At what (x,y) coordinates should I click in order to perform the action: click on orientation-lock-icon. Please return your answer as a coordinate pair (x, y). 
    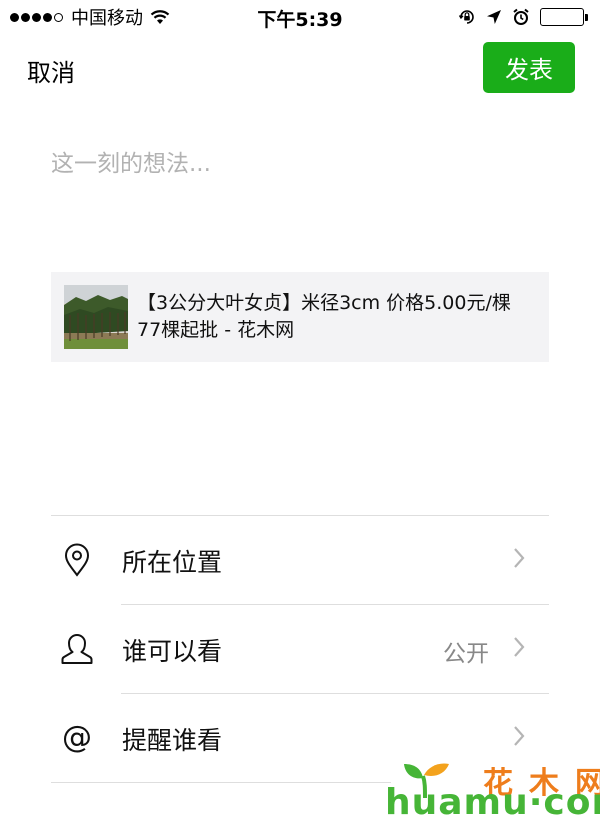
    Looking at the image, I should click on (467, 17).